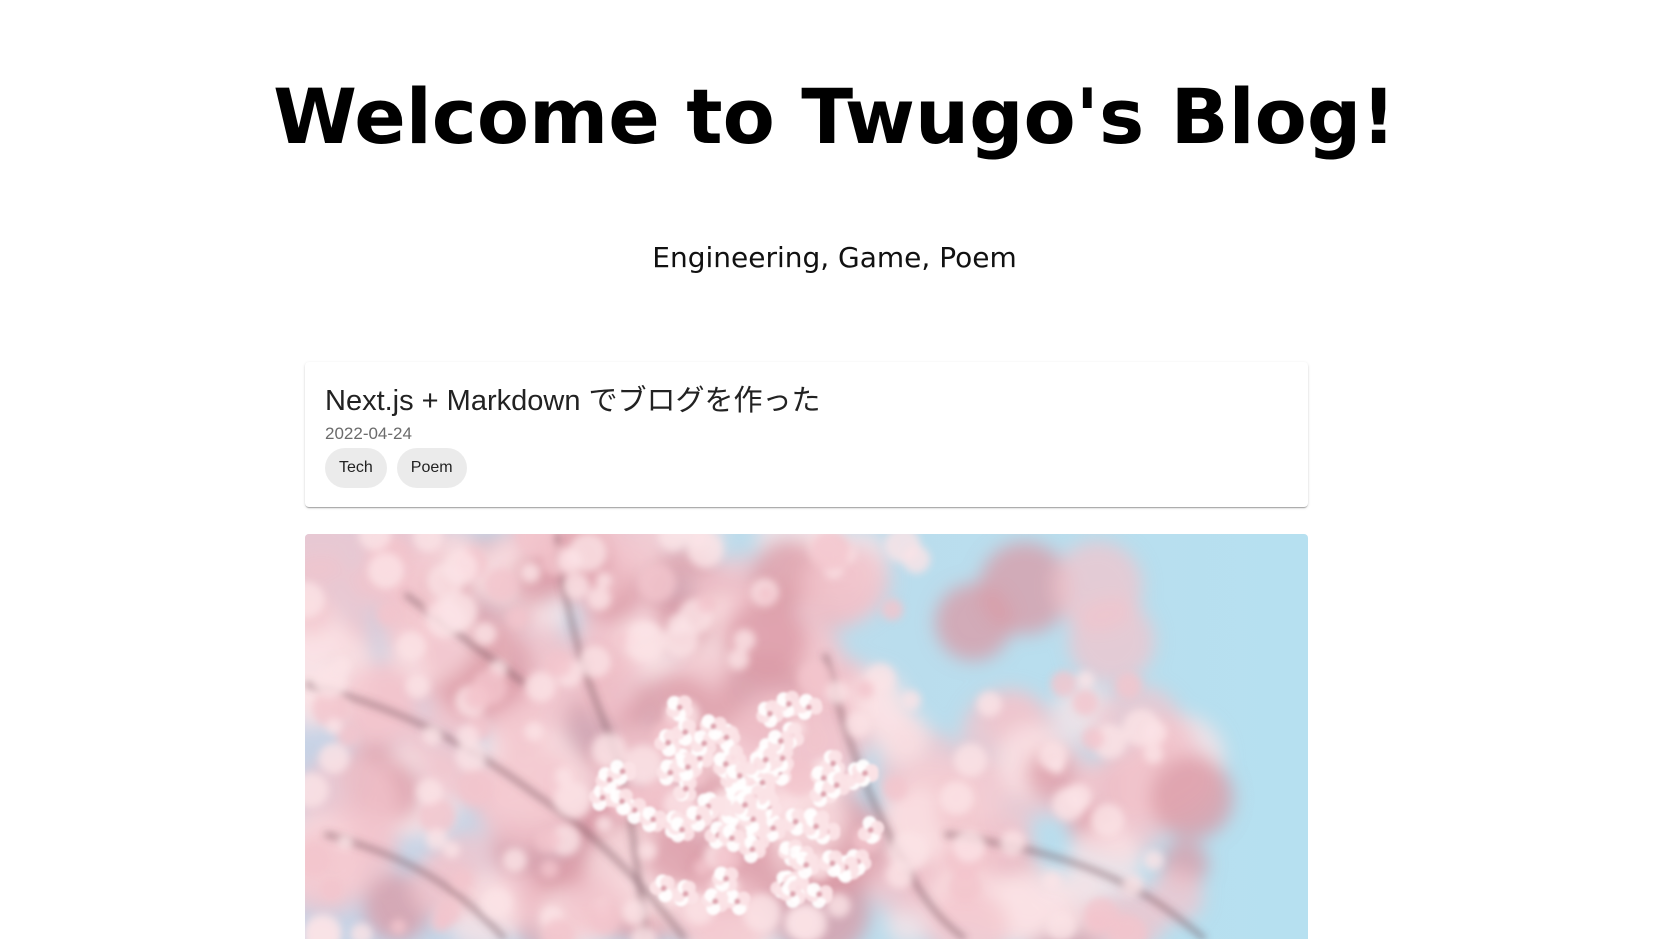 This screenshot has width=1669, height=939. Describe the element at coordinates (356, 468) in the screenshot. I see `tag-chip-tech: Tech` at that location.